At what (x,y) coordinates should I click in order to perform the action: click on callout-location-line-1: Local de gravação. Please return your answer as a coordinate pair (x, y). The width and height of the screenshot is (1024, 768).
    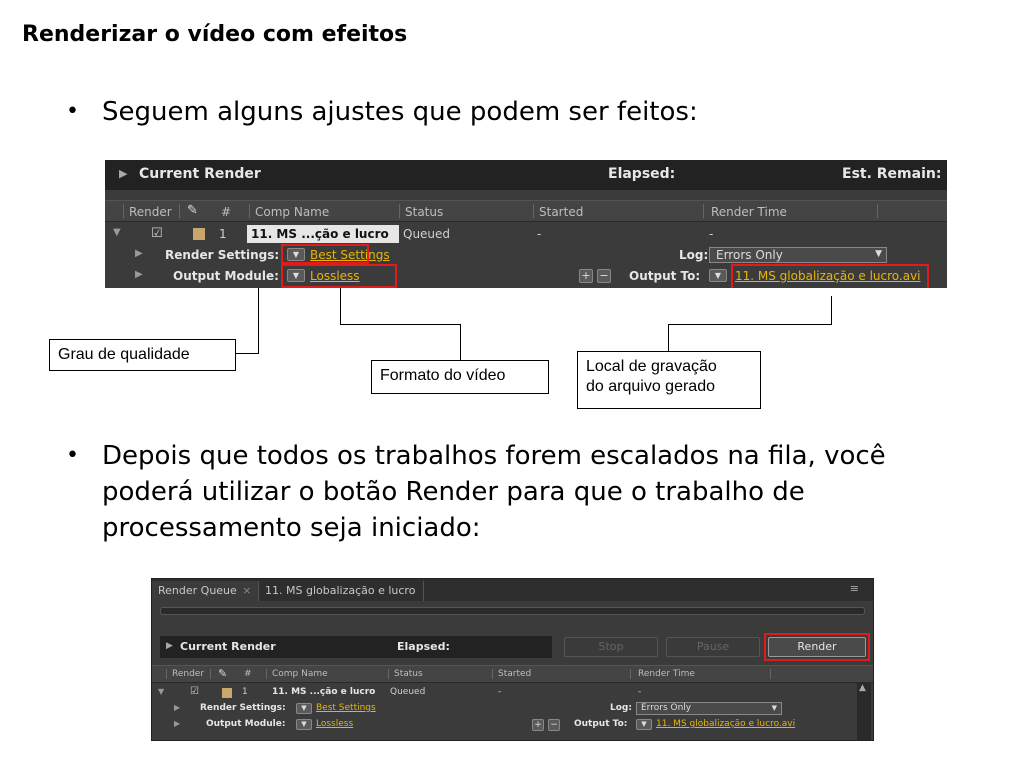
    Looking at the image, I should click on (651, 366).